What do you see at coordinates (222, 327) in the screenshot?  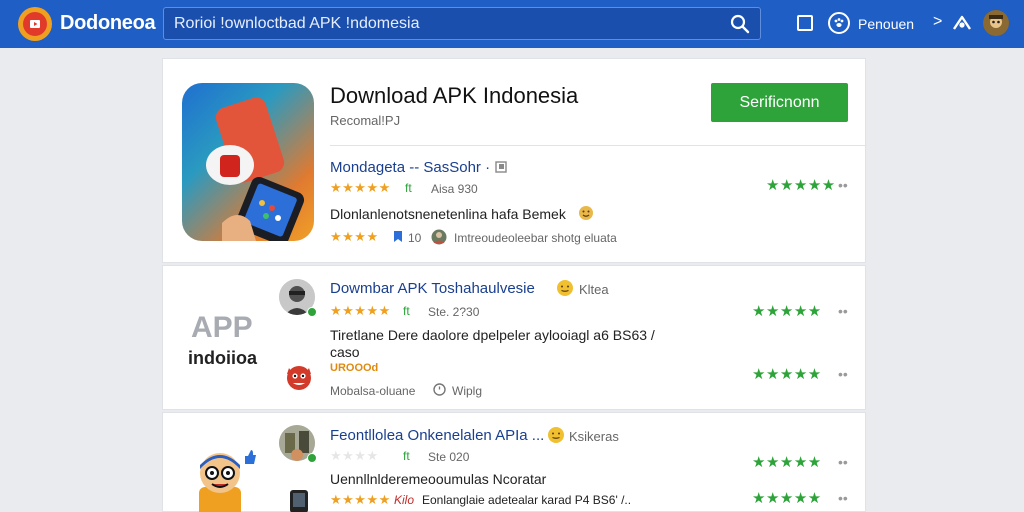 I see `ghost-app-word: APP` at bounding box center [222, 327].